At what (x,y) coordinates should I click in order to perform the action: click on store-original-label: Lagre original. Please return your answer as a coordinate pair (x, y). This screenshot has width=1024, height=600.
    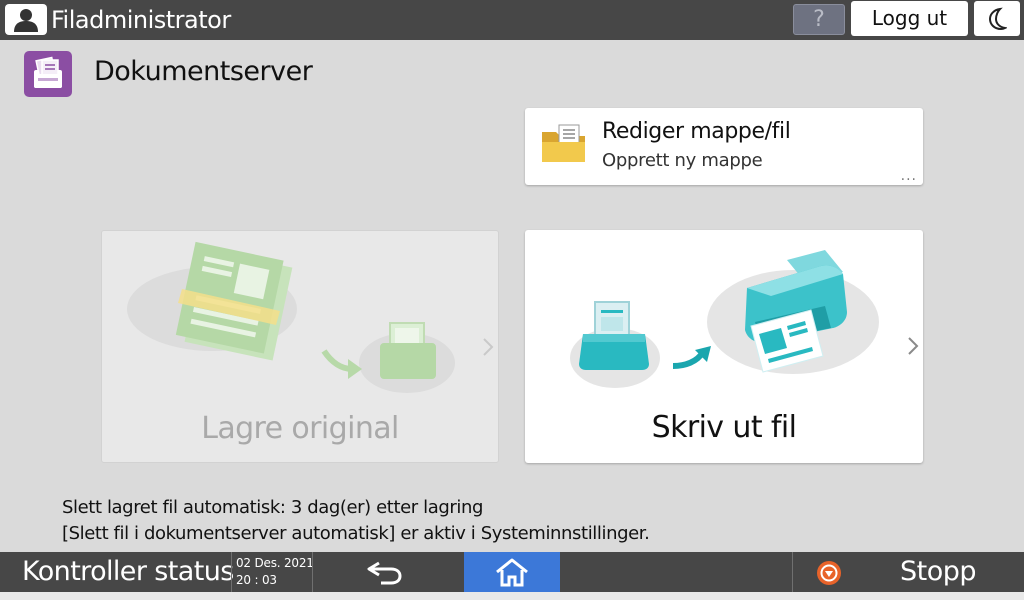
    Looking at the image, I should click on (300, 428).